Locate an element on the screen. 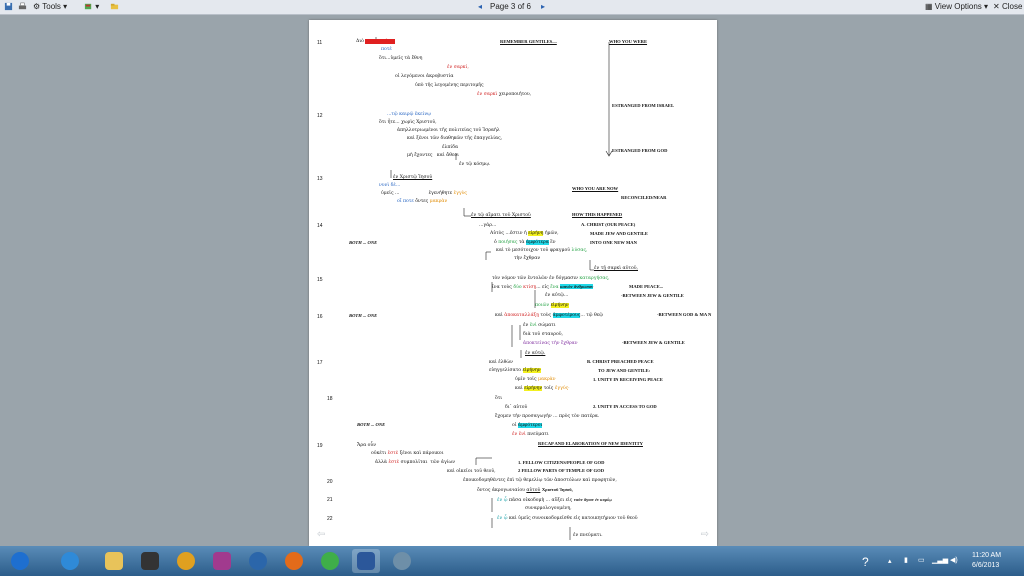 Image resolution: width=1024 pixels, height=576 pixels. tools-menu: ⚙ Tools ▾ is located at coordinates (50, 7).